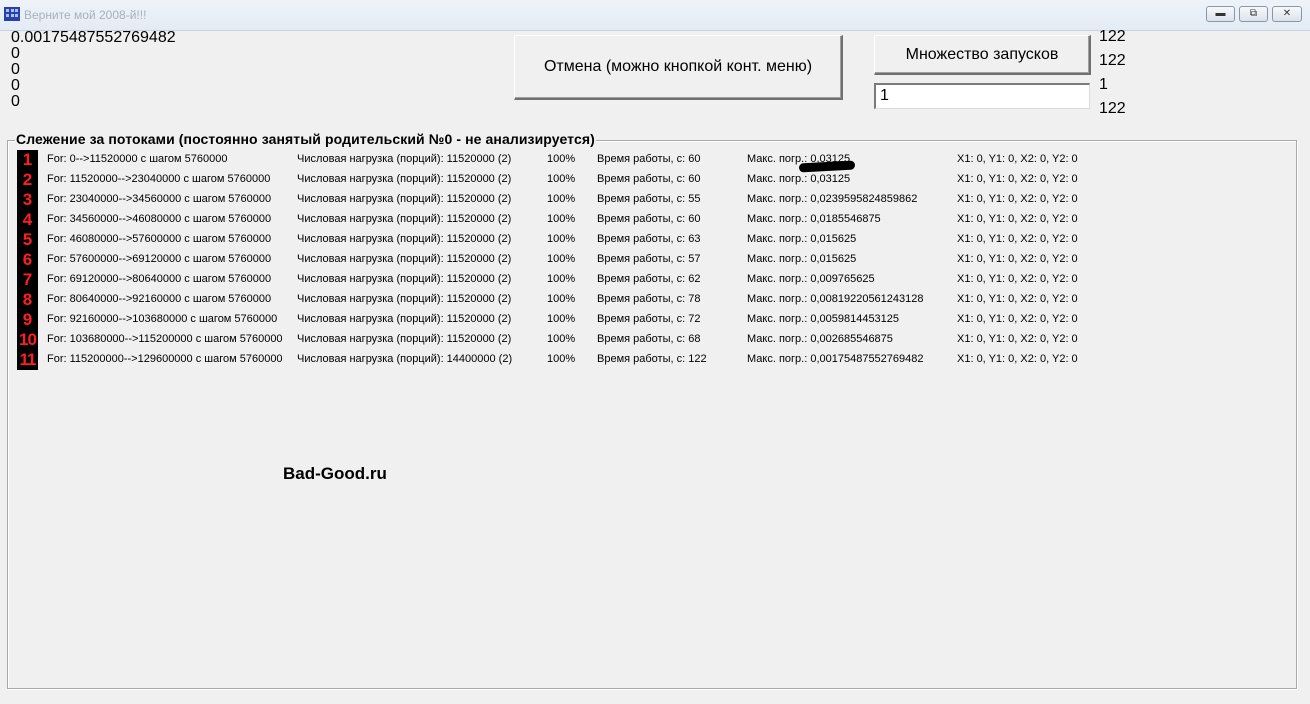 The width and height of the screenshot is (1310, 704). I want to click on close-icon: ✕, so click(1287, 13).